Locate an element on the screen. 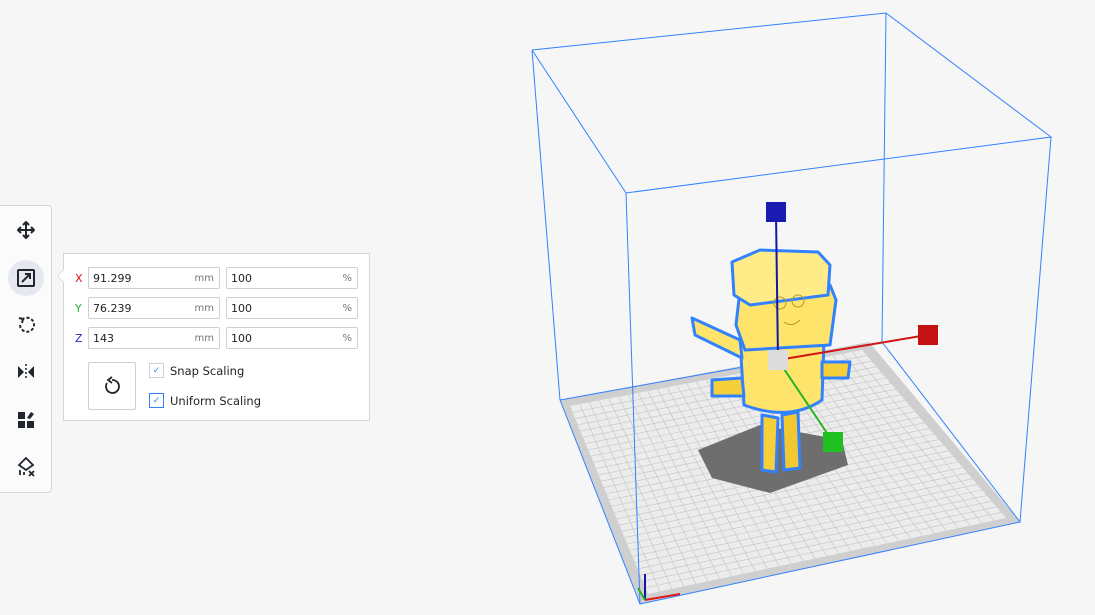 This screenshot has width=1095, height=615. rotate-icon is located at coordinates (26, 324).